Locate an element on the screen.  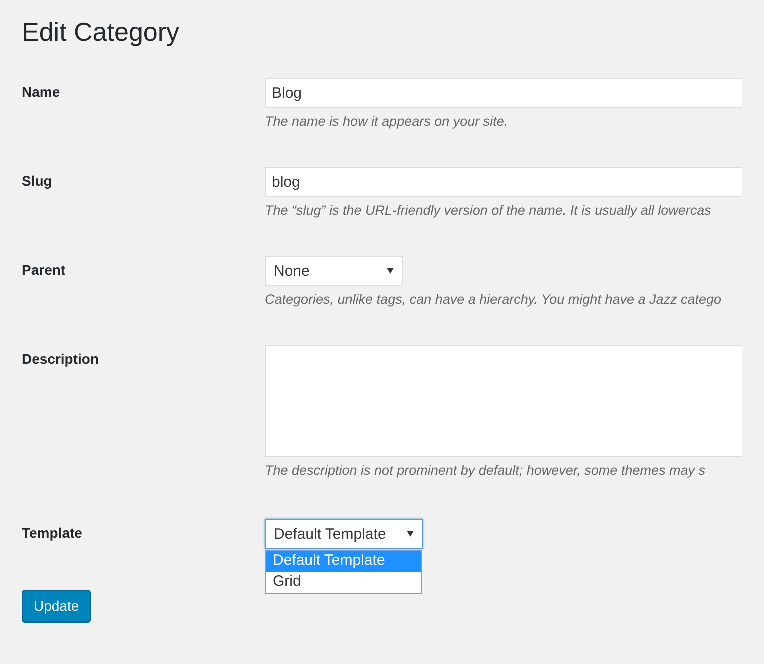
dropdown-option: Grid is located at coordinates (343, 582).